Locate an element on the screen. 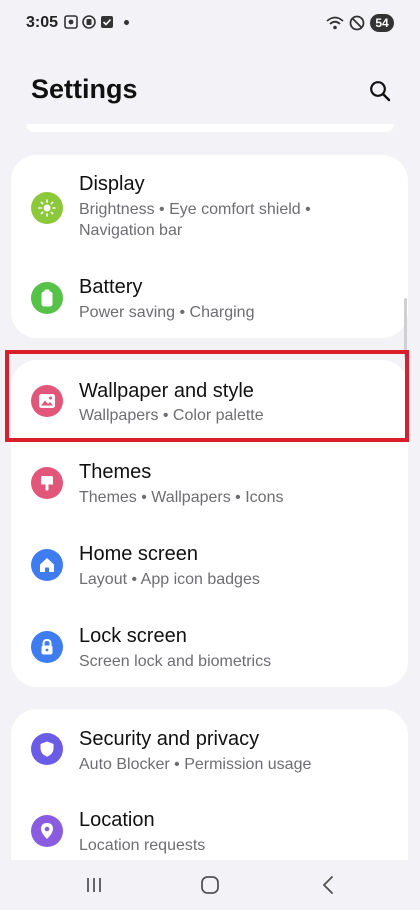 The width and height of the screenshot is (420, 910). settings-item-title: Home screen is located at coordinates (138, 554).